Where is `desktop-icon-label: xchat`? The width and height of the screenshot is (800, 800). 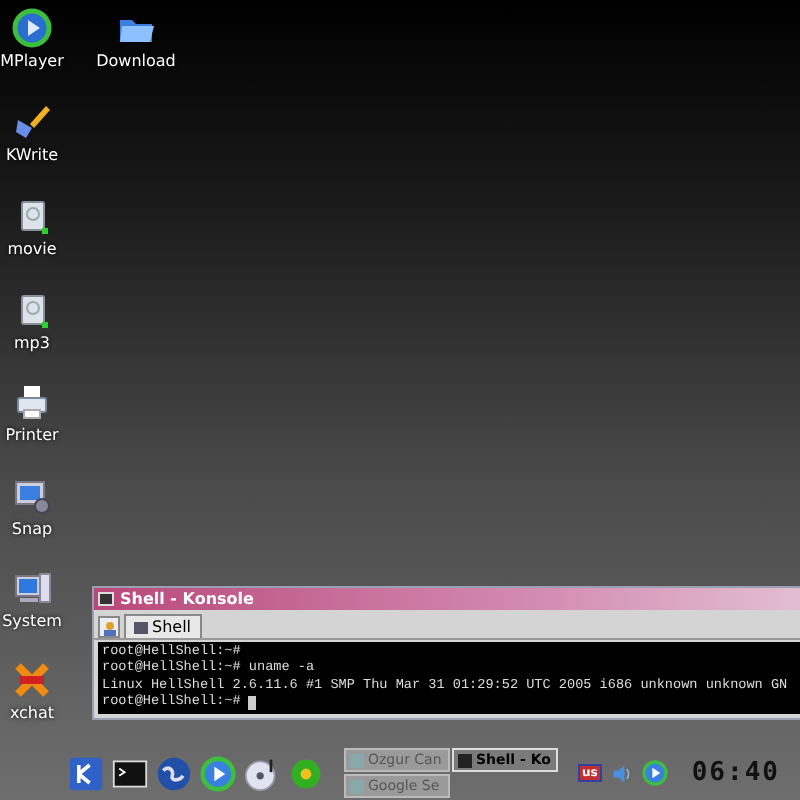 desktop-icon-label: xchat is located at coordinates (32, 713).